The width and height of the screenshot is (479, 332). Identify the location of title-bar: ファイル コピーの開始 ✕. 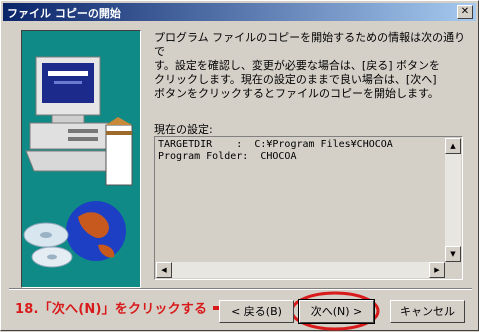
(239, 12).